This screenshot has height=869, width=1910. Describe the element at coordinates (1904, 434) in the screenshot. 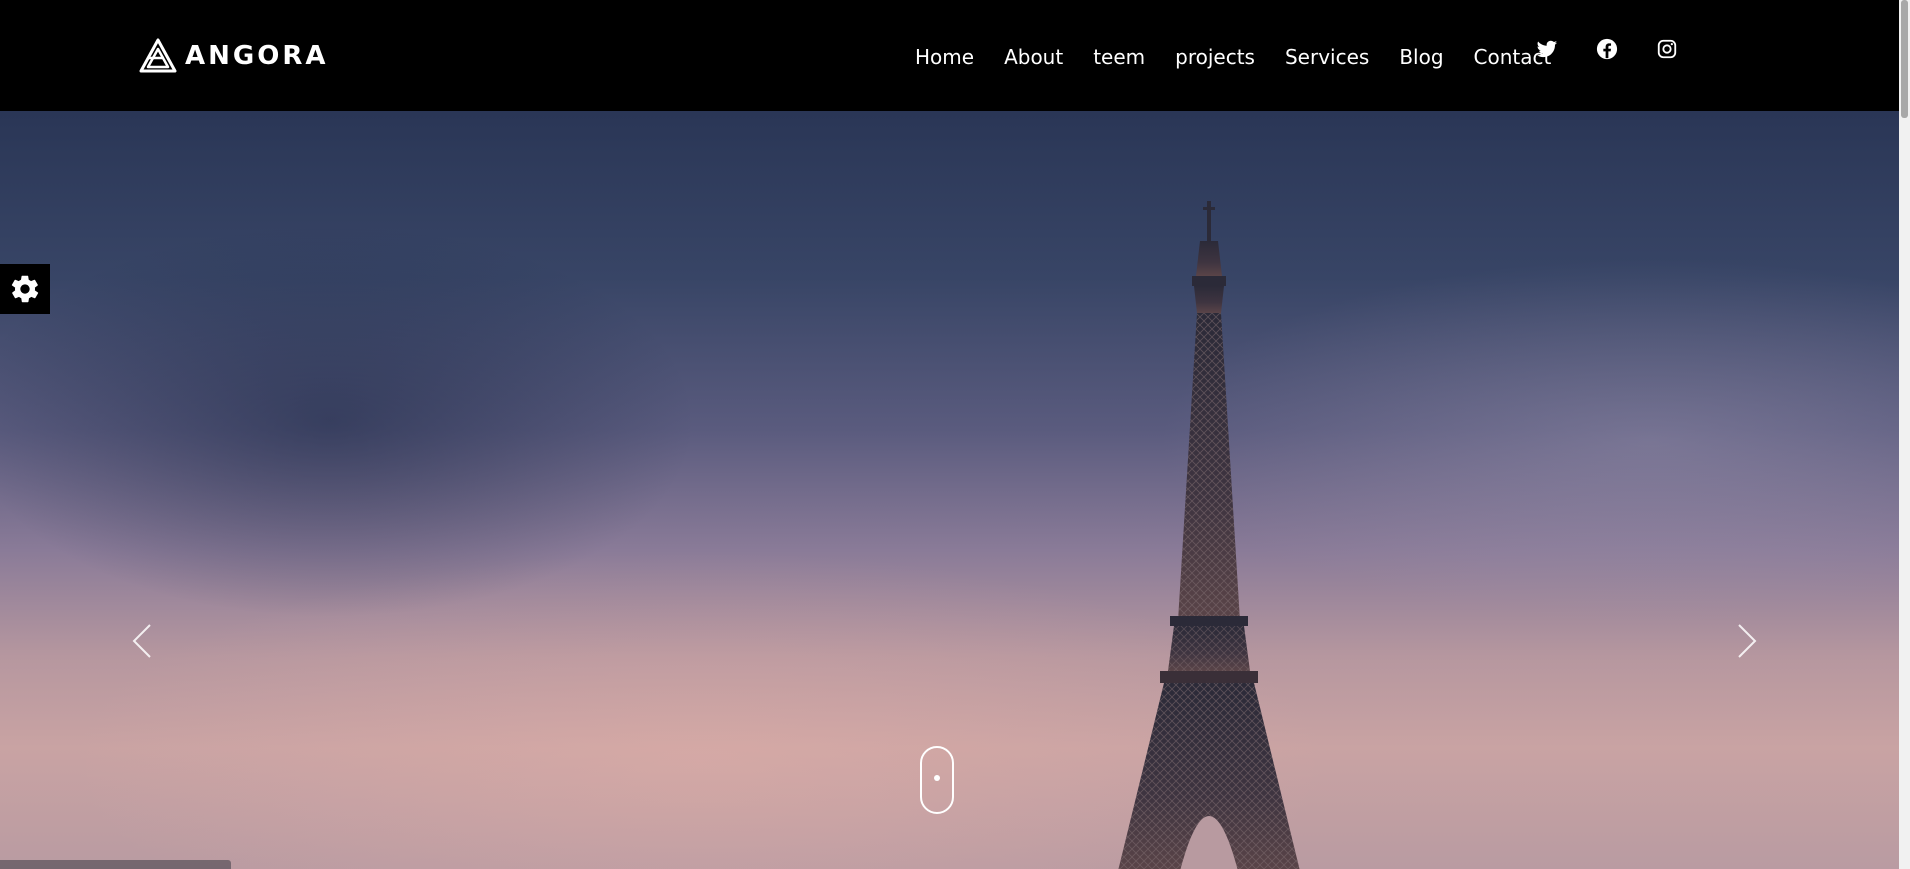

I see `page-scrollbar` at that location.